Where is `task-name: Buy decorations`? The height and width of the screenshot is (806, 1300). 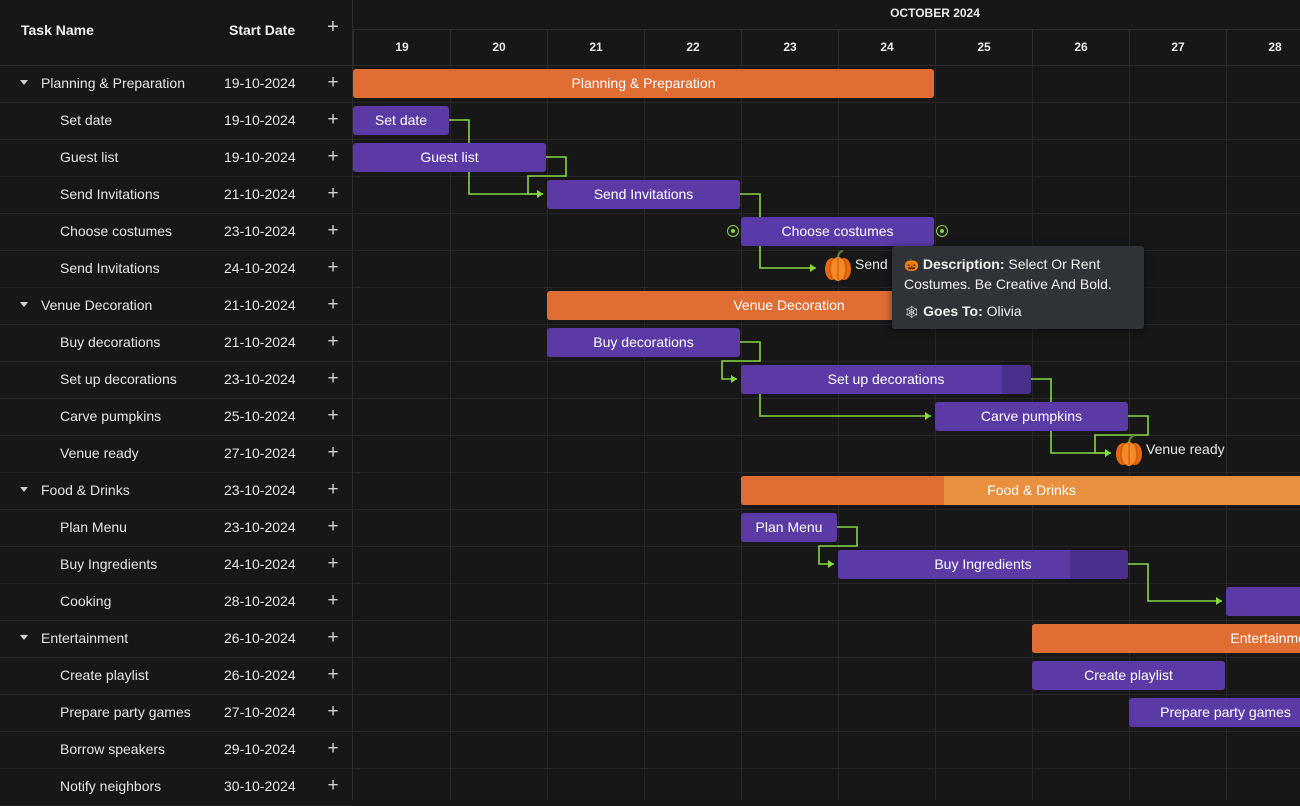
task-name: Buy decorations is located at coordinates (110, 342).